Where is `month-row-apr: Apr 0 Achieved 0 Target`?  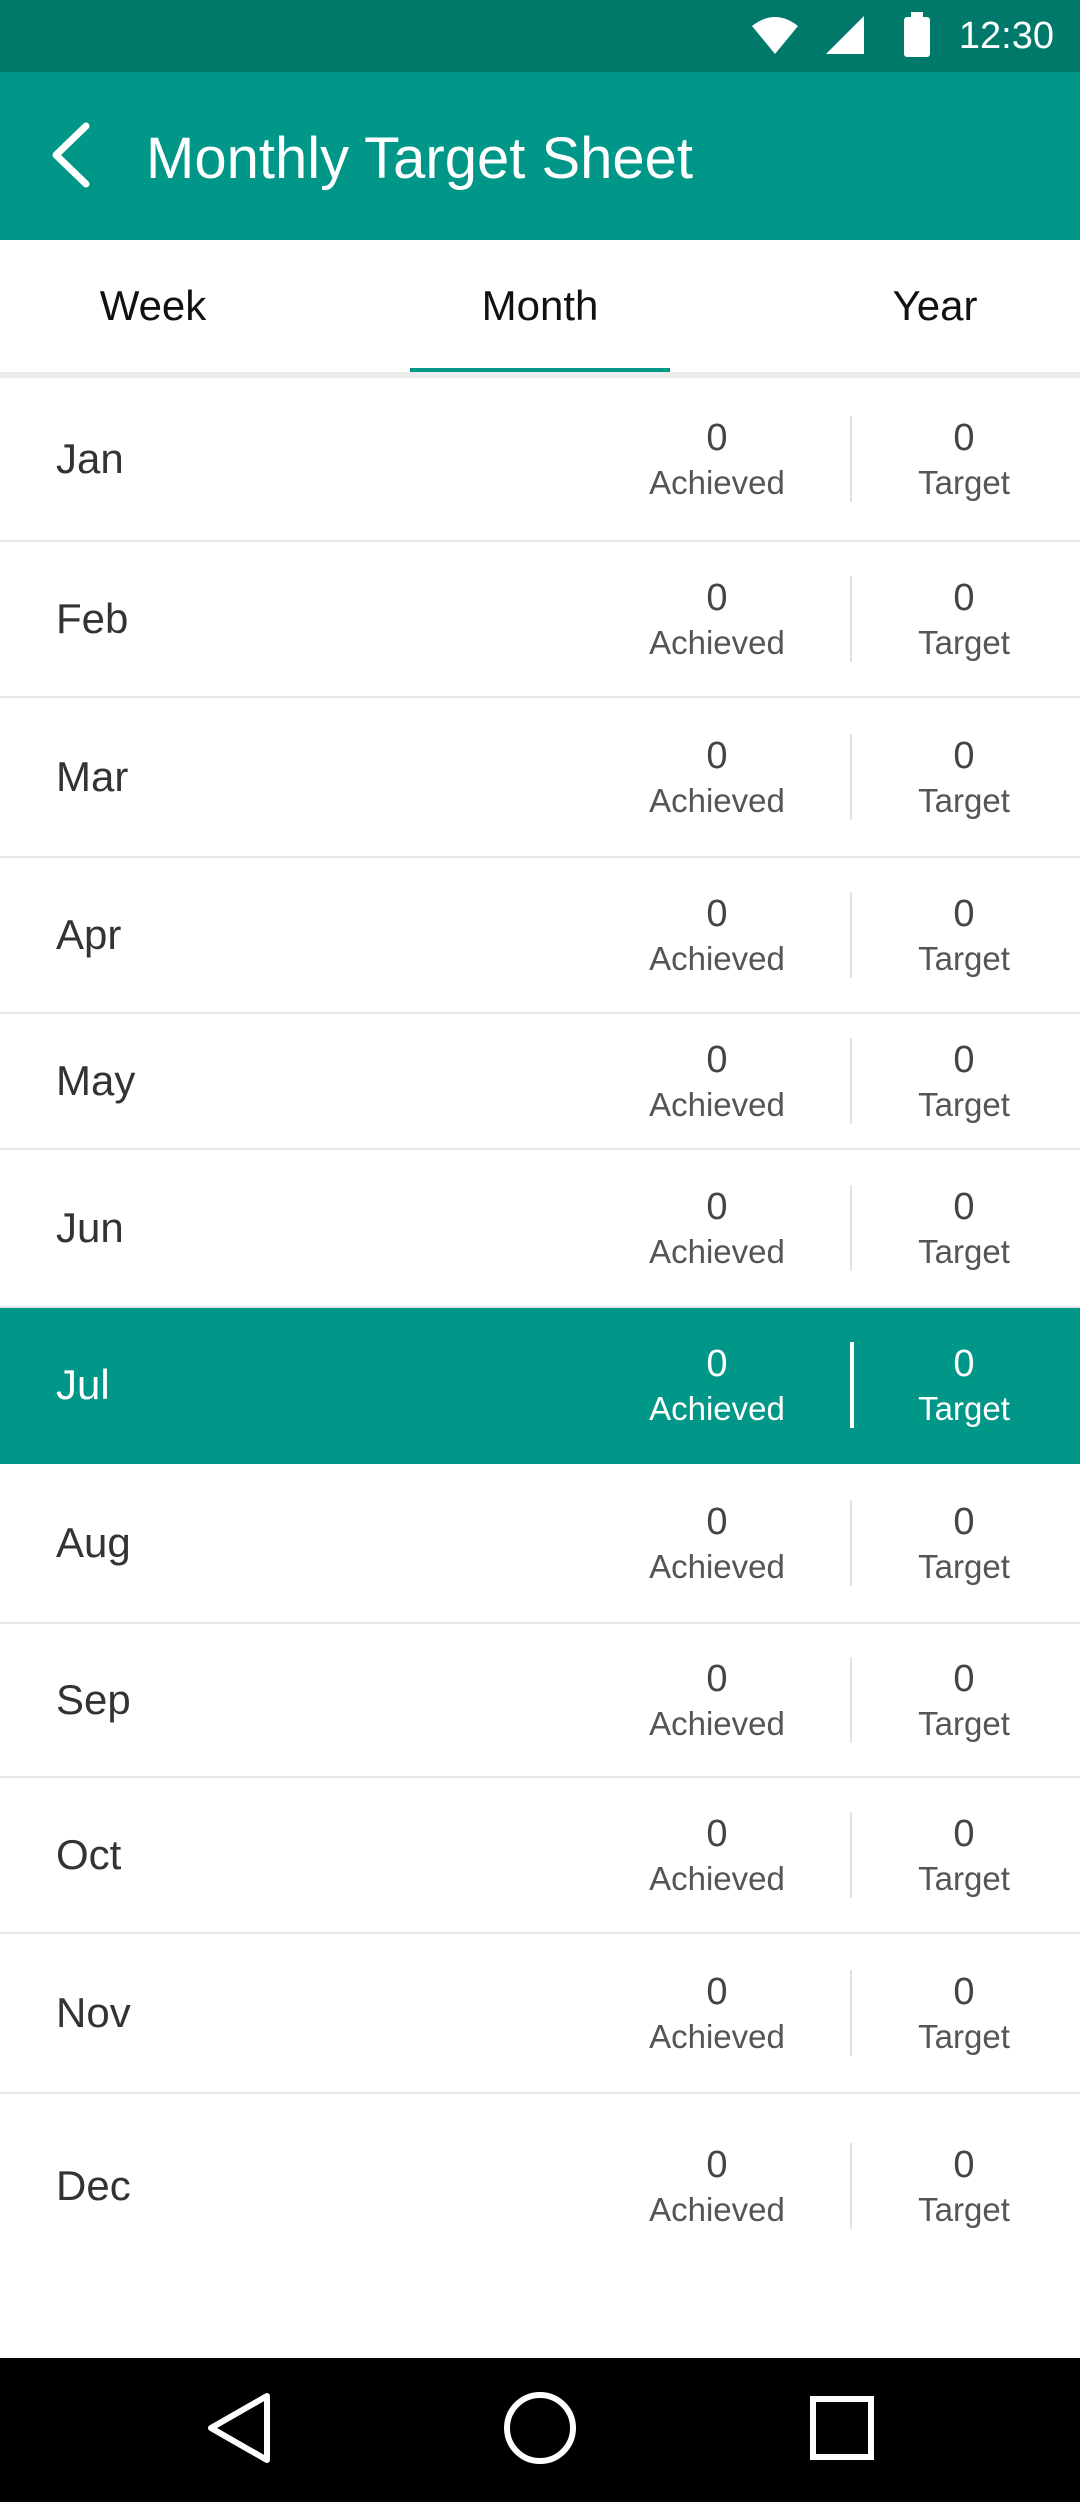
month-row-apr: Apr 0 Achieved 0 Target is located at coordinates (540, 936).